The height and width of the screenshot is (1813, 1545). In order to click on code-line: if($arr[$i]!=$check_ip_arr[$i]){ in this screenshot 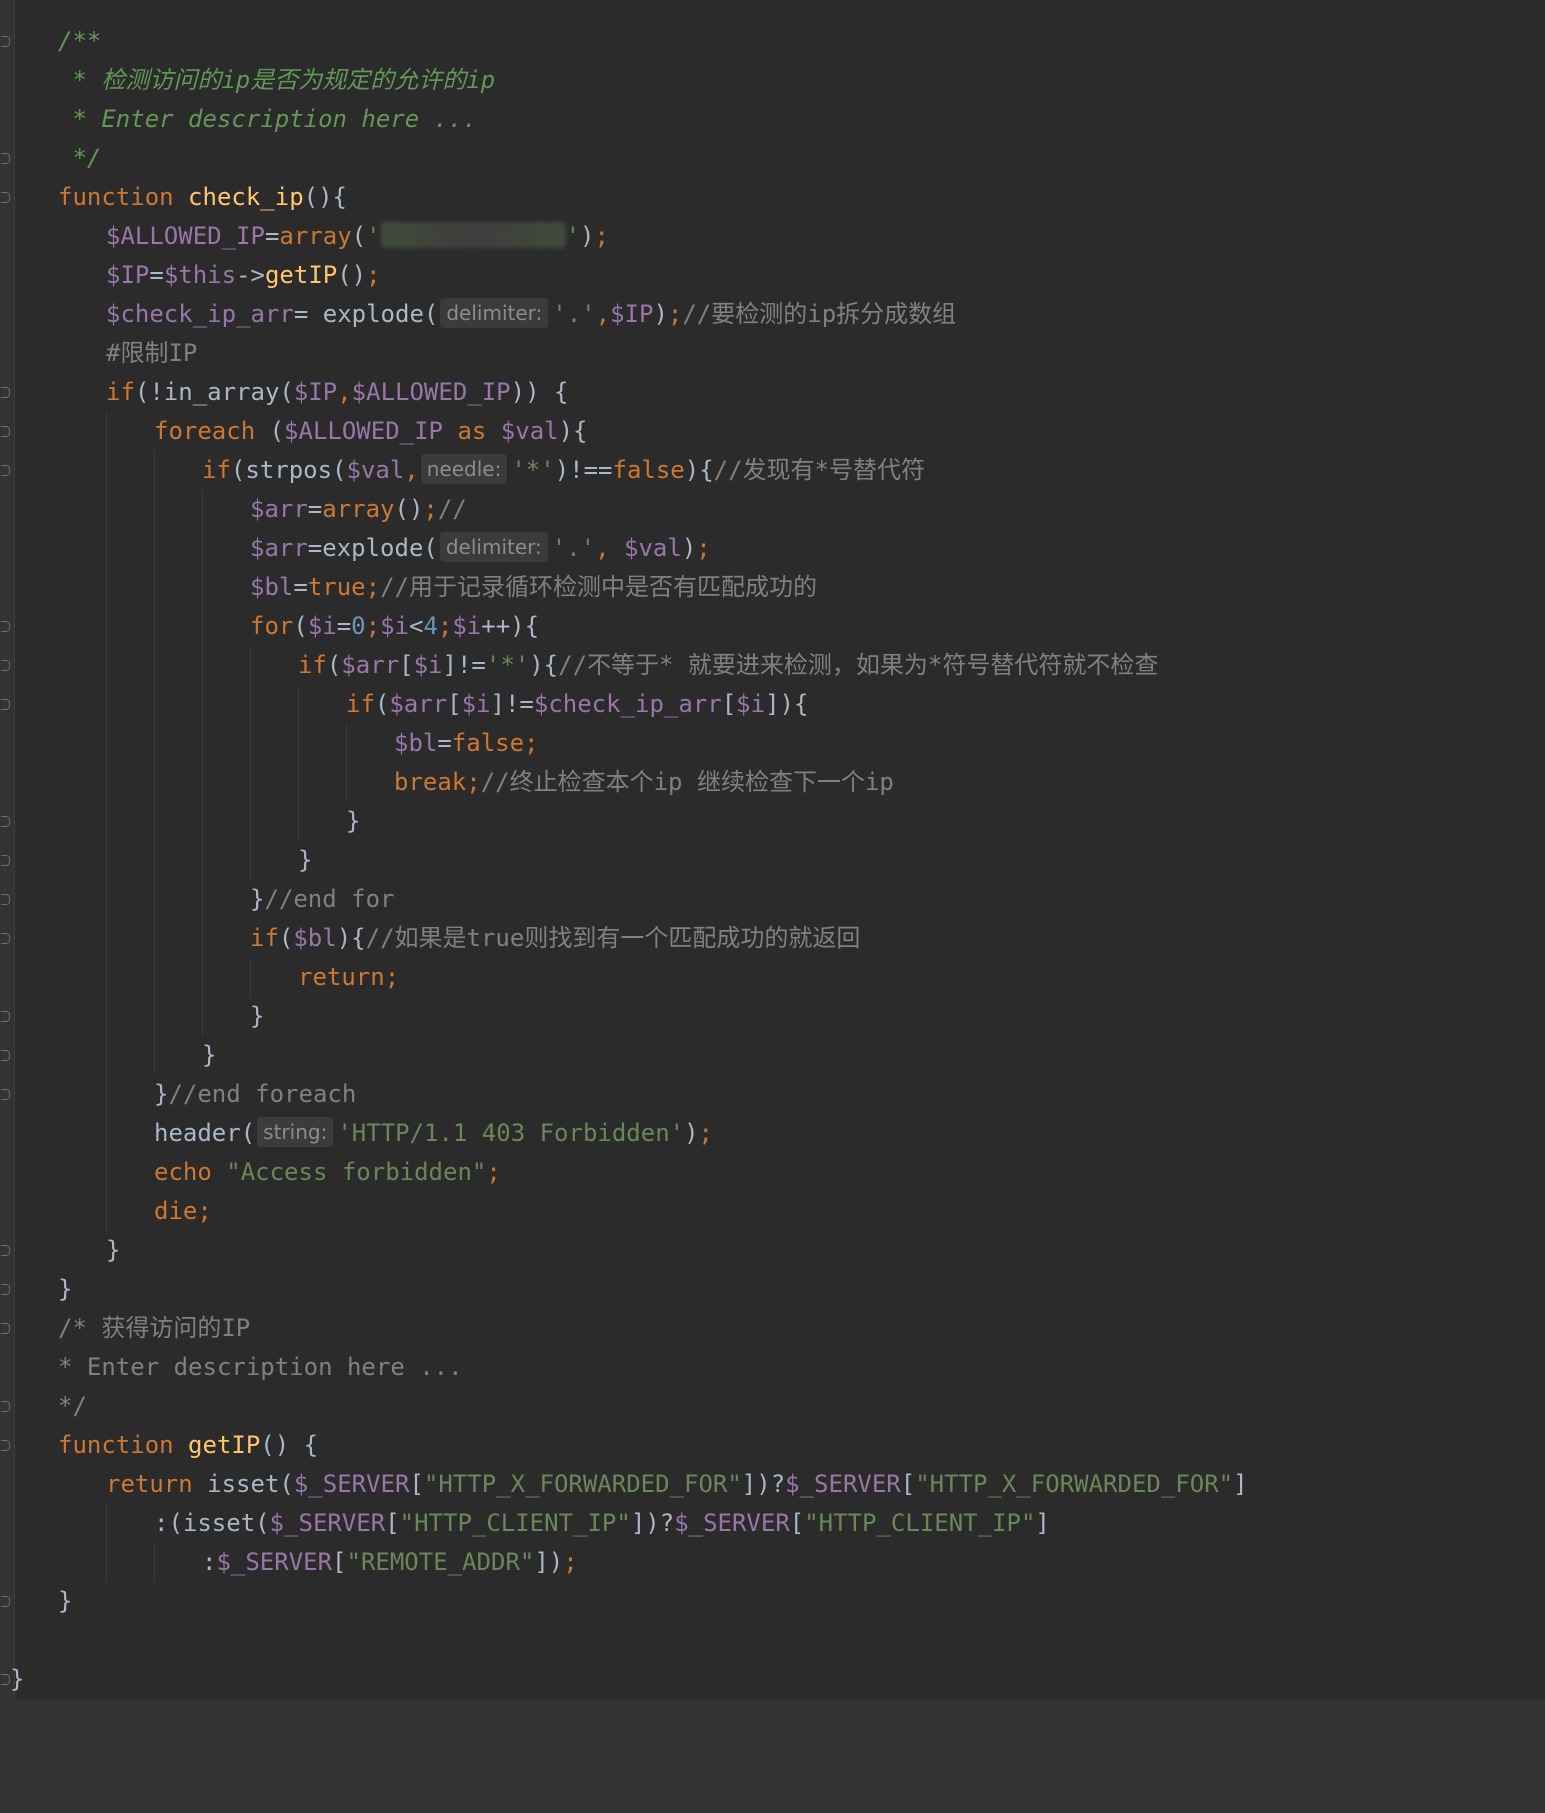, I will do `click(773, 704)`.